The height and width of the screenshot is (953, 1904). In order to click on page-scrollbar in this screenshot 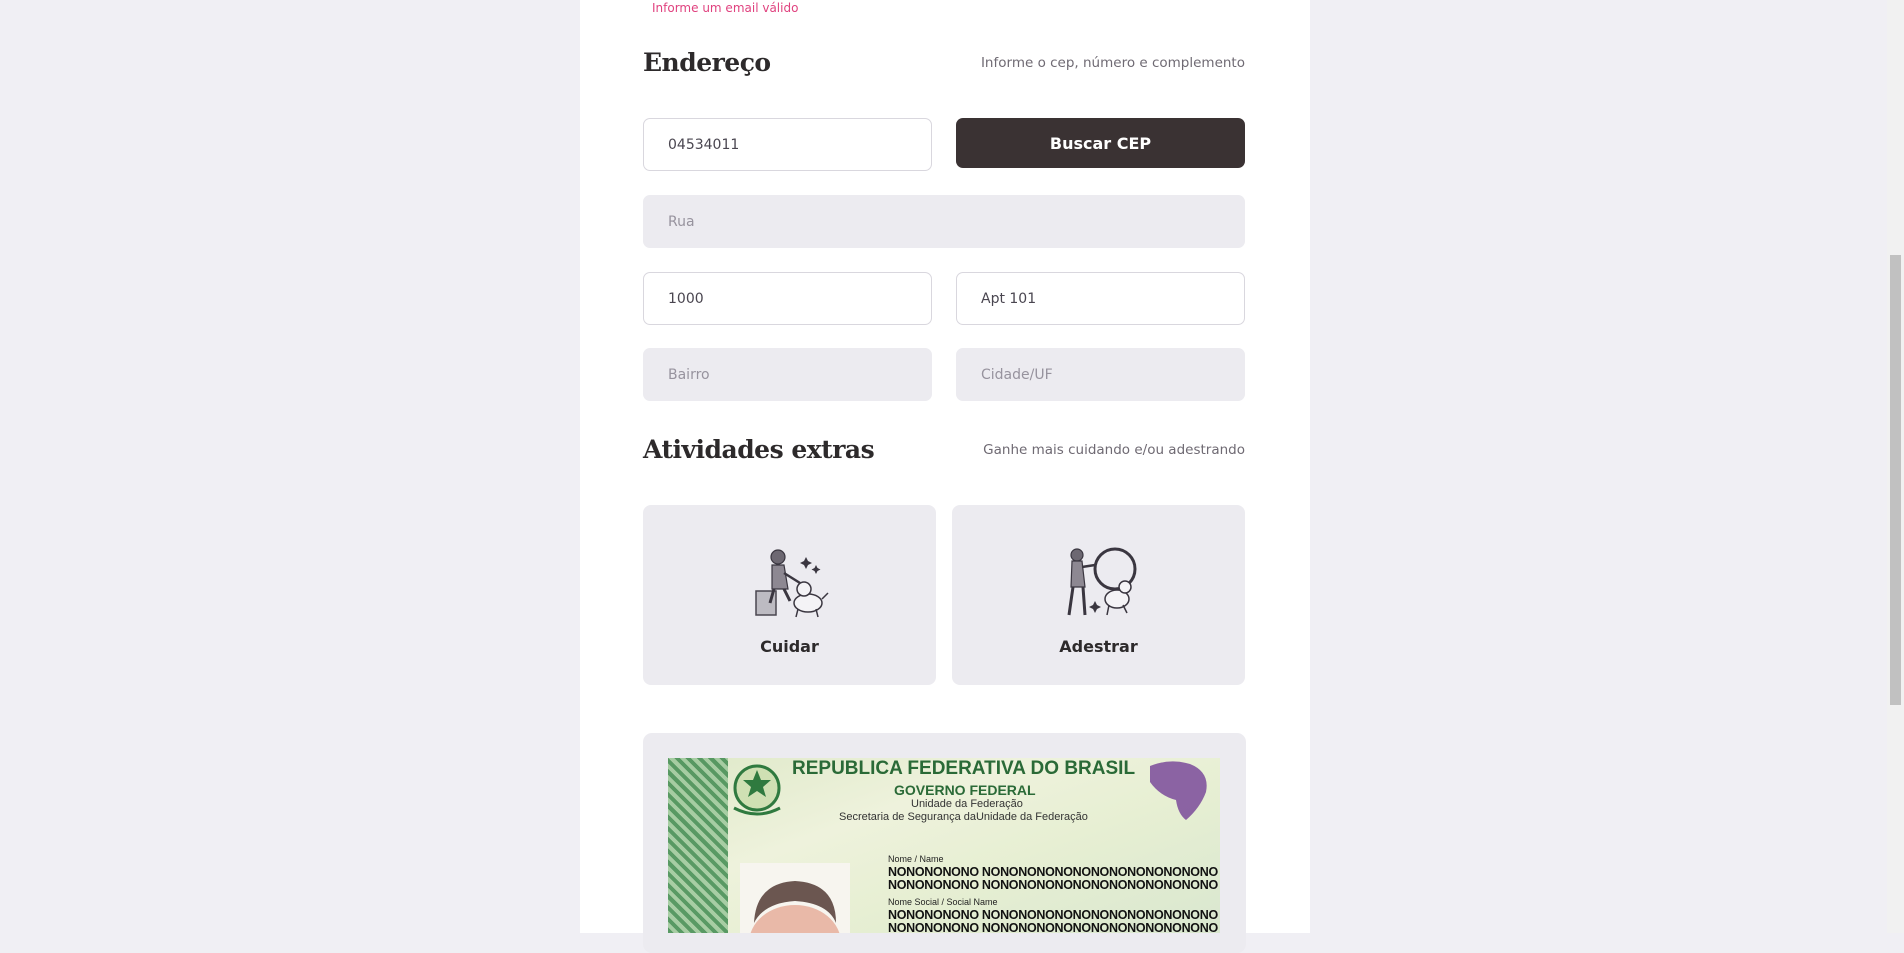, I will do `click(1895, 466)`.